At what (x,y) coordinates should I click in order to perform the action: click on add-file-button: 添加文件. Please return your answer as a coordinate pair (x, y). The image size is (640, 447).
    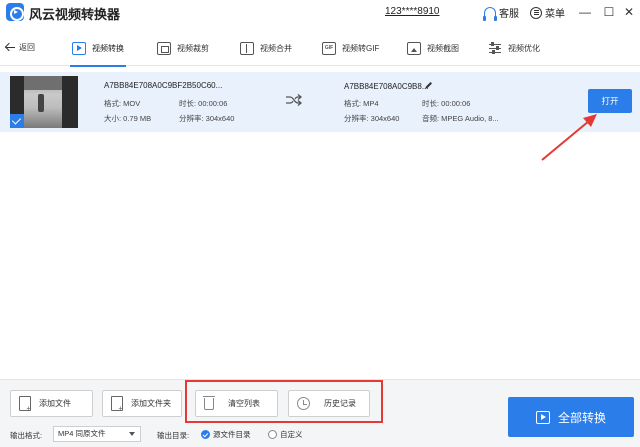
    Looking at the image, I should click on (51, 403).